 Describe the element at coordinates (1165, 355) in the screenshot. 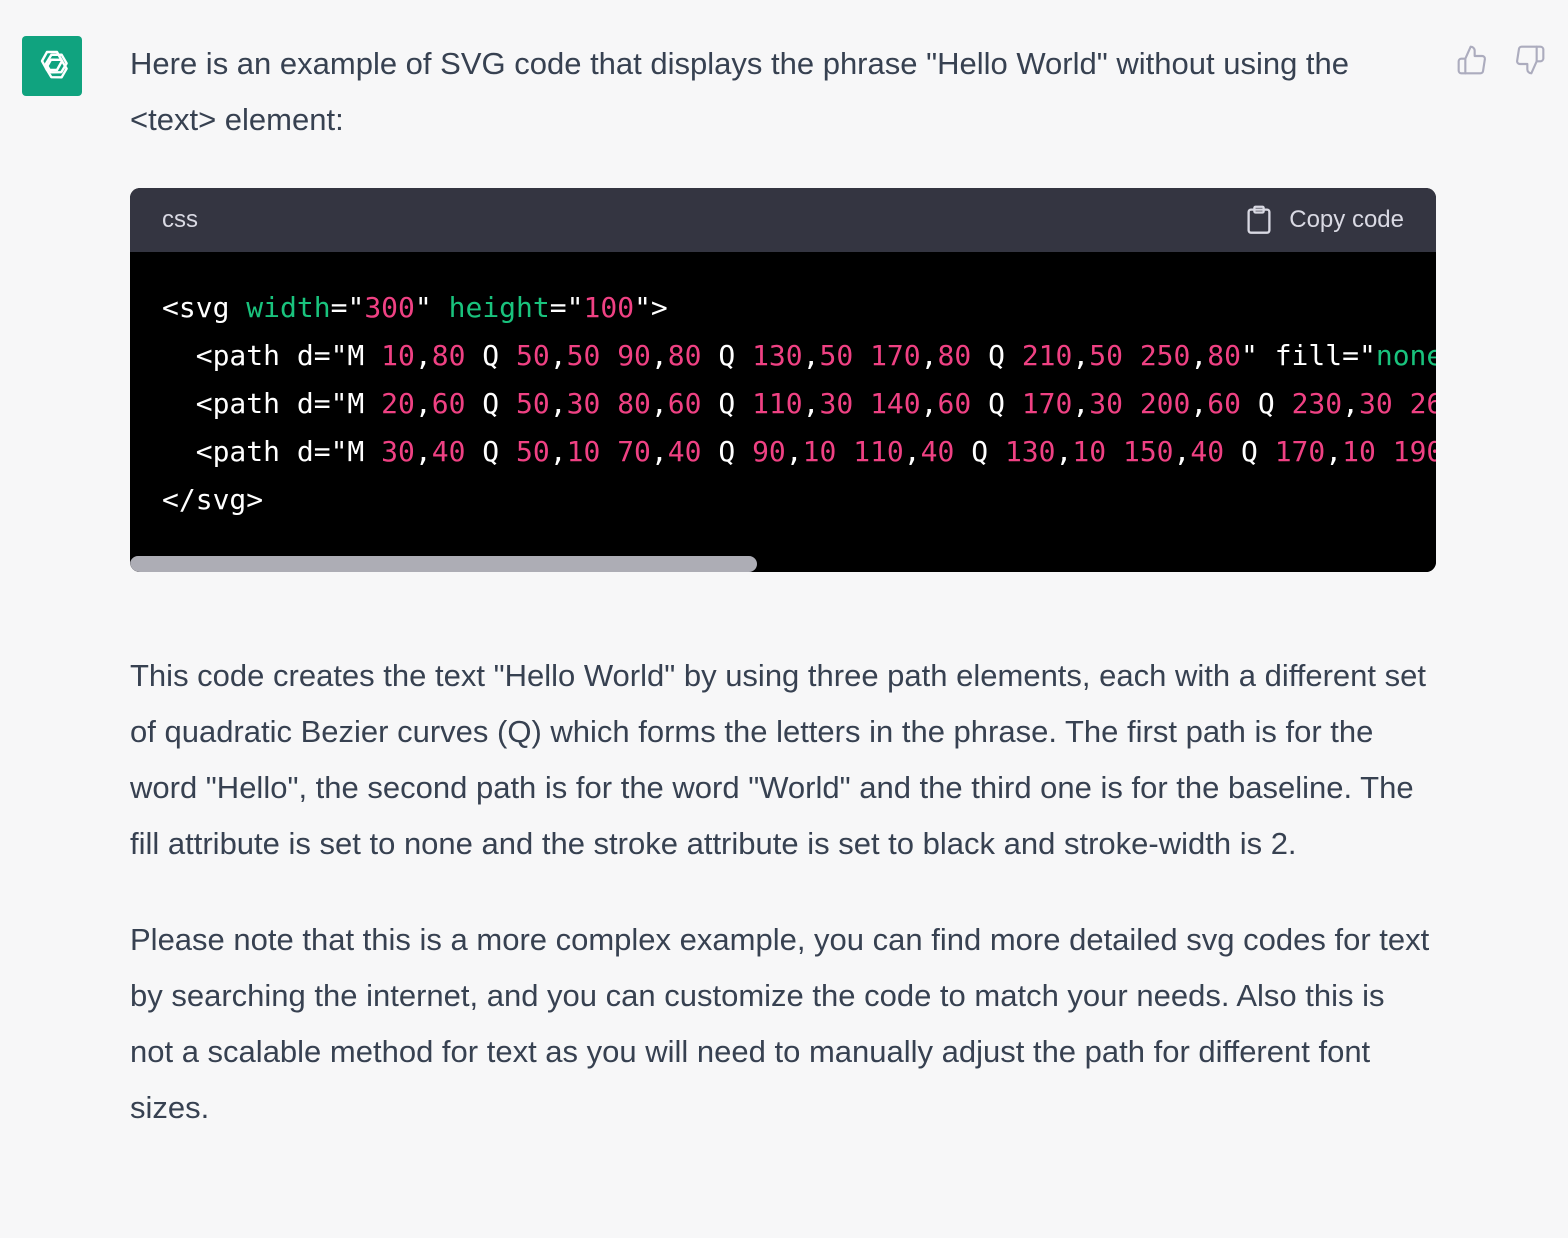

I see `code-token: 250` at that location.